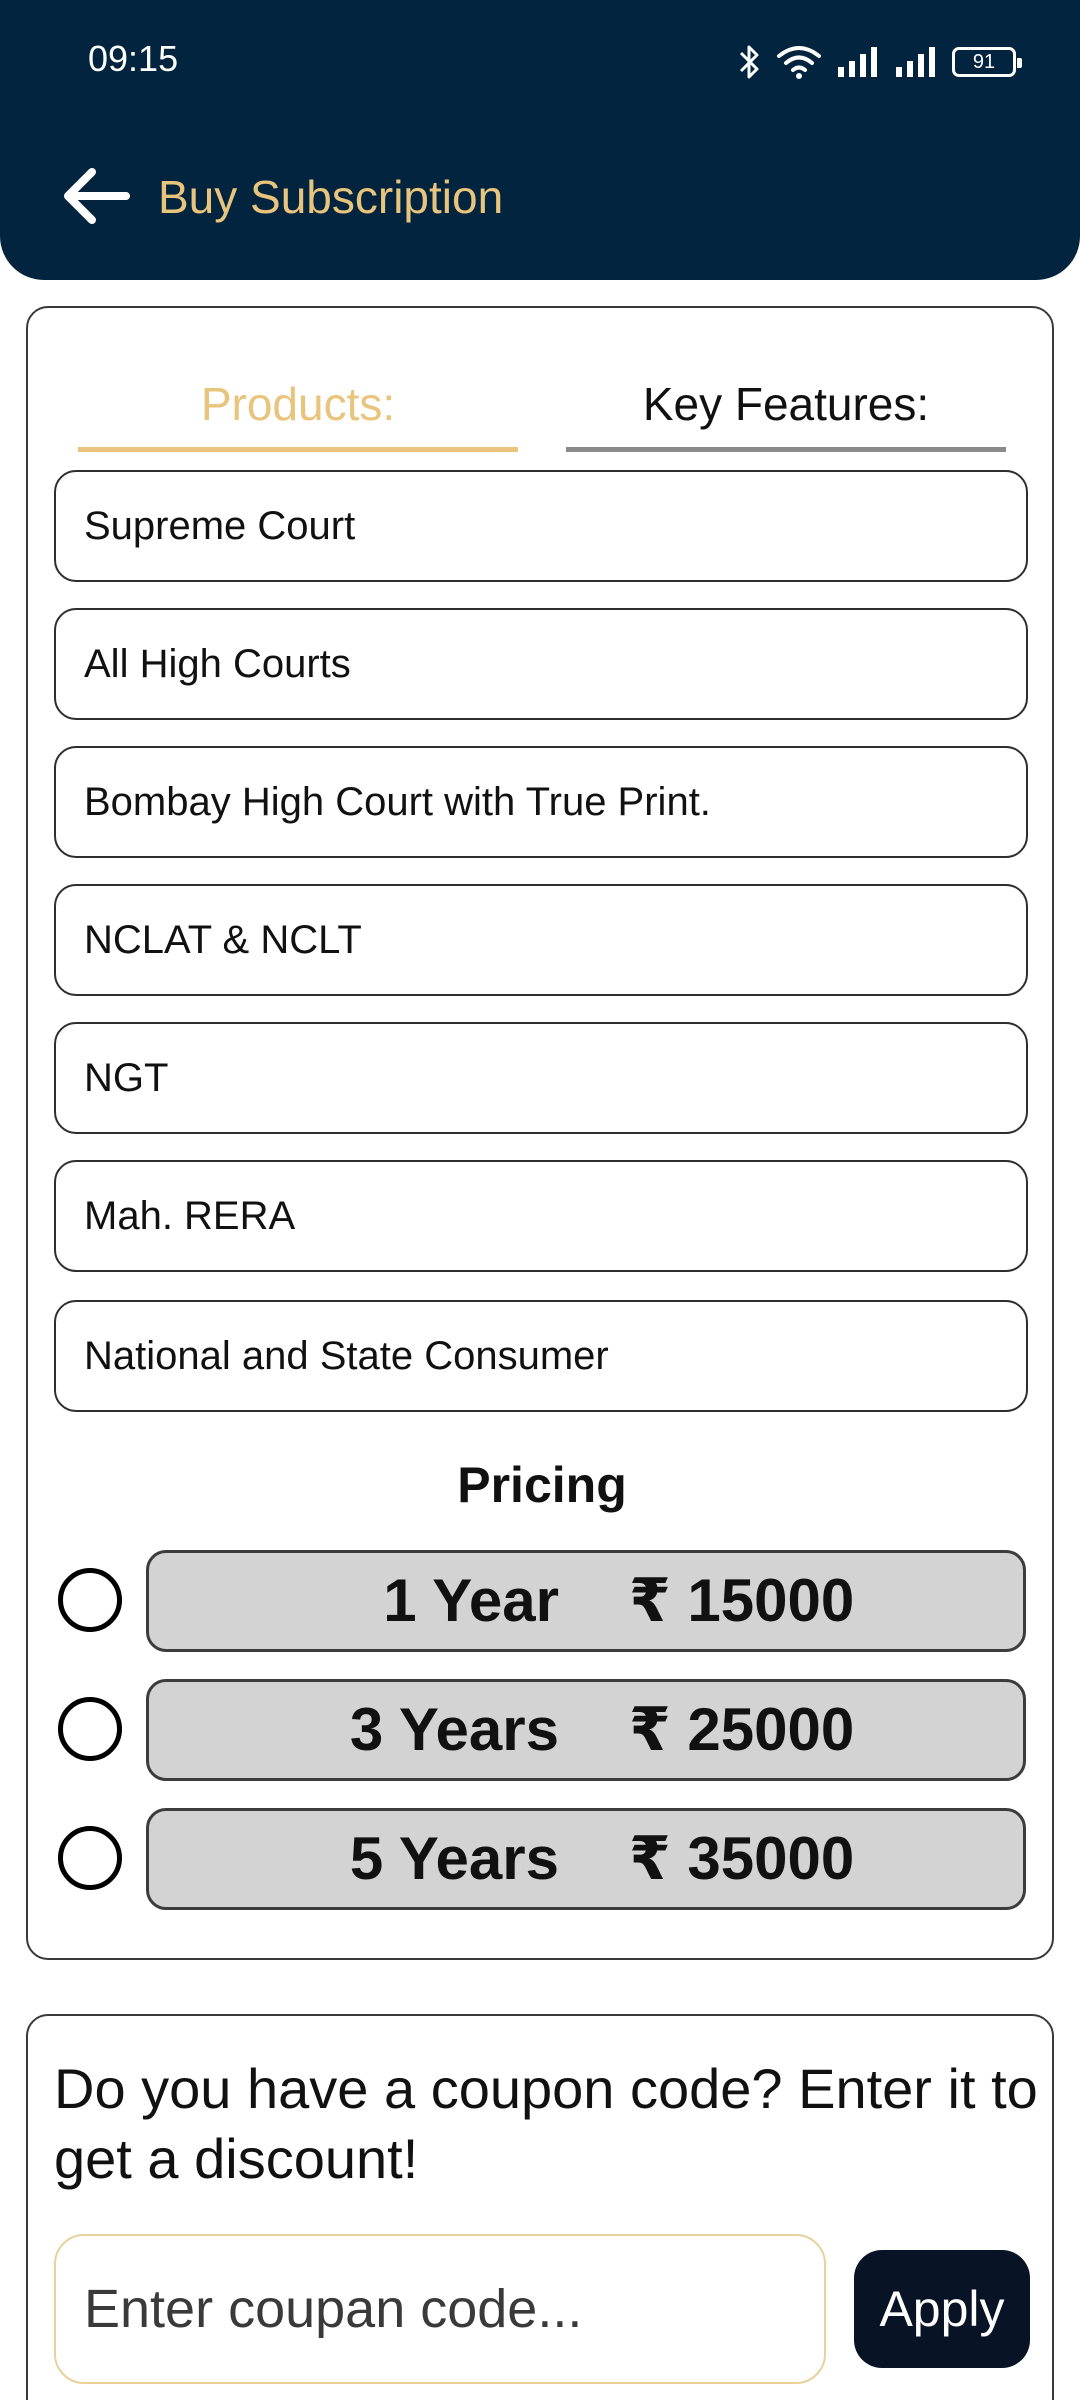  What do you see at coordinates (541, 664) in the screenshot?
I see `product-item: All High Courts` at bounding box center [541, 664].